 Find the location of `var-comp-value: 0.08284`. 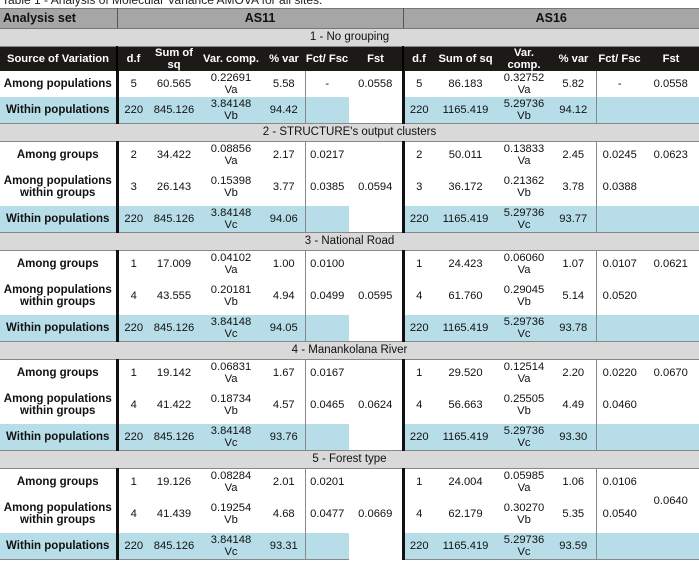

var-comp-value: 0.08284 is located at coordinates (231, 476).